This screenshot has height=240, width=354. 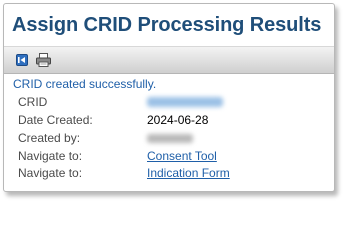 What do you see at coordinates (49, 138) in the screenshot?
I see `created-by-label: Created by:` at bounding box center [49, 138].